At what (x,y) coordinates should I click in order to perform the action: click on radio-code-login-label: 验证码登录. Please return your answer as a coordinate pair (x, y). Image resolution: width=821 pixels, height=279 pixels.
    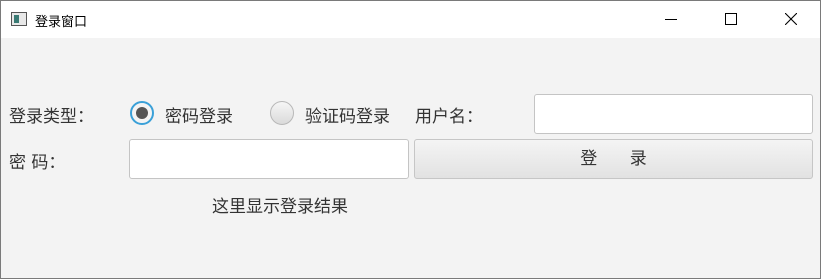
    Looking at the image, I should click on (347, 114).